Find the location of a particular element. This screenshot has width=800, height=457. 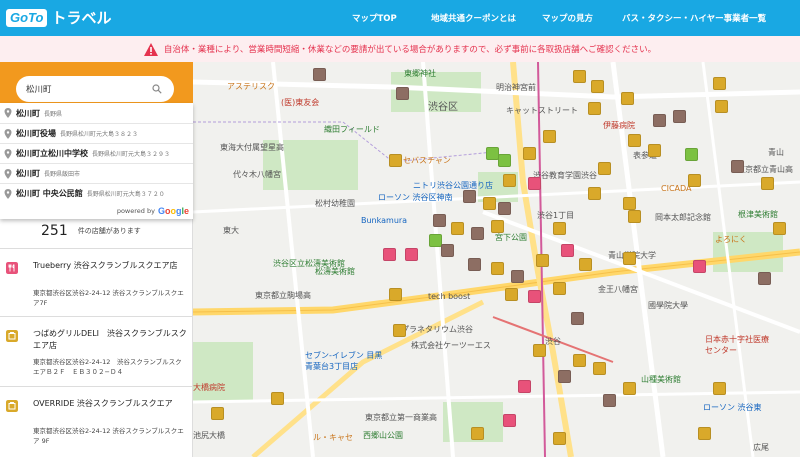

suggestion-item: 松川町 長野県 is located at coordinates (96, 113).